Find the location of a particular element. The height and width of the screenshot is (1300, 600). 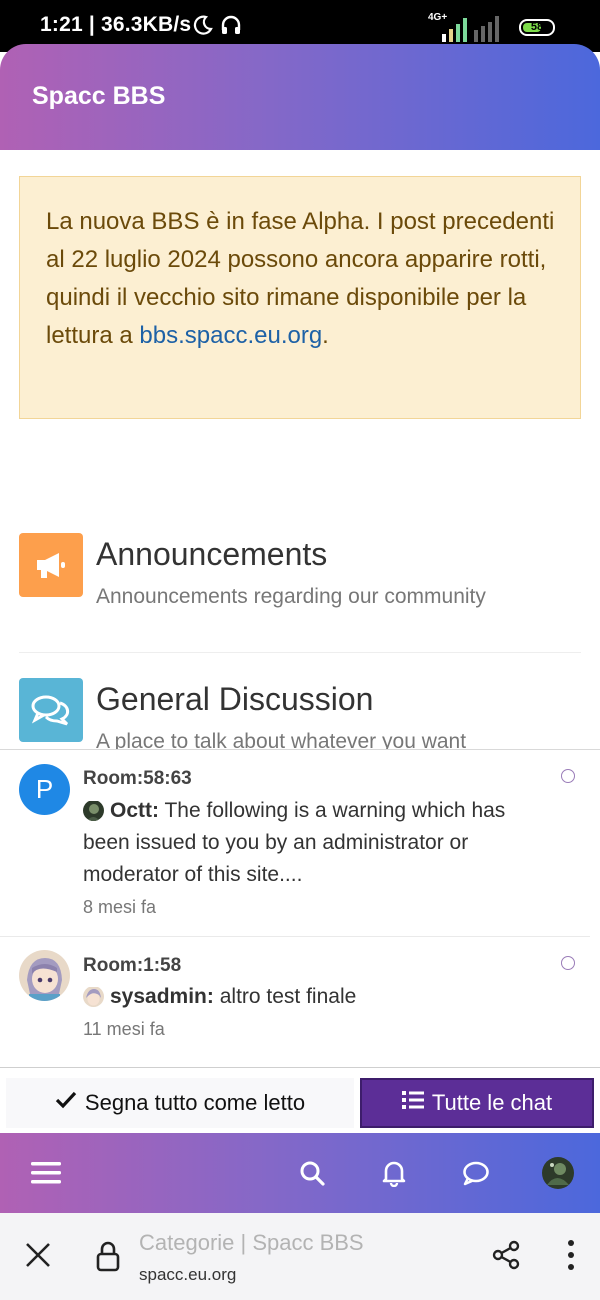

chat-room-name: Room:1:58 is located at coordinates (132, 965).